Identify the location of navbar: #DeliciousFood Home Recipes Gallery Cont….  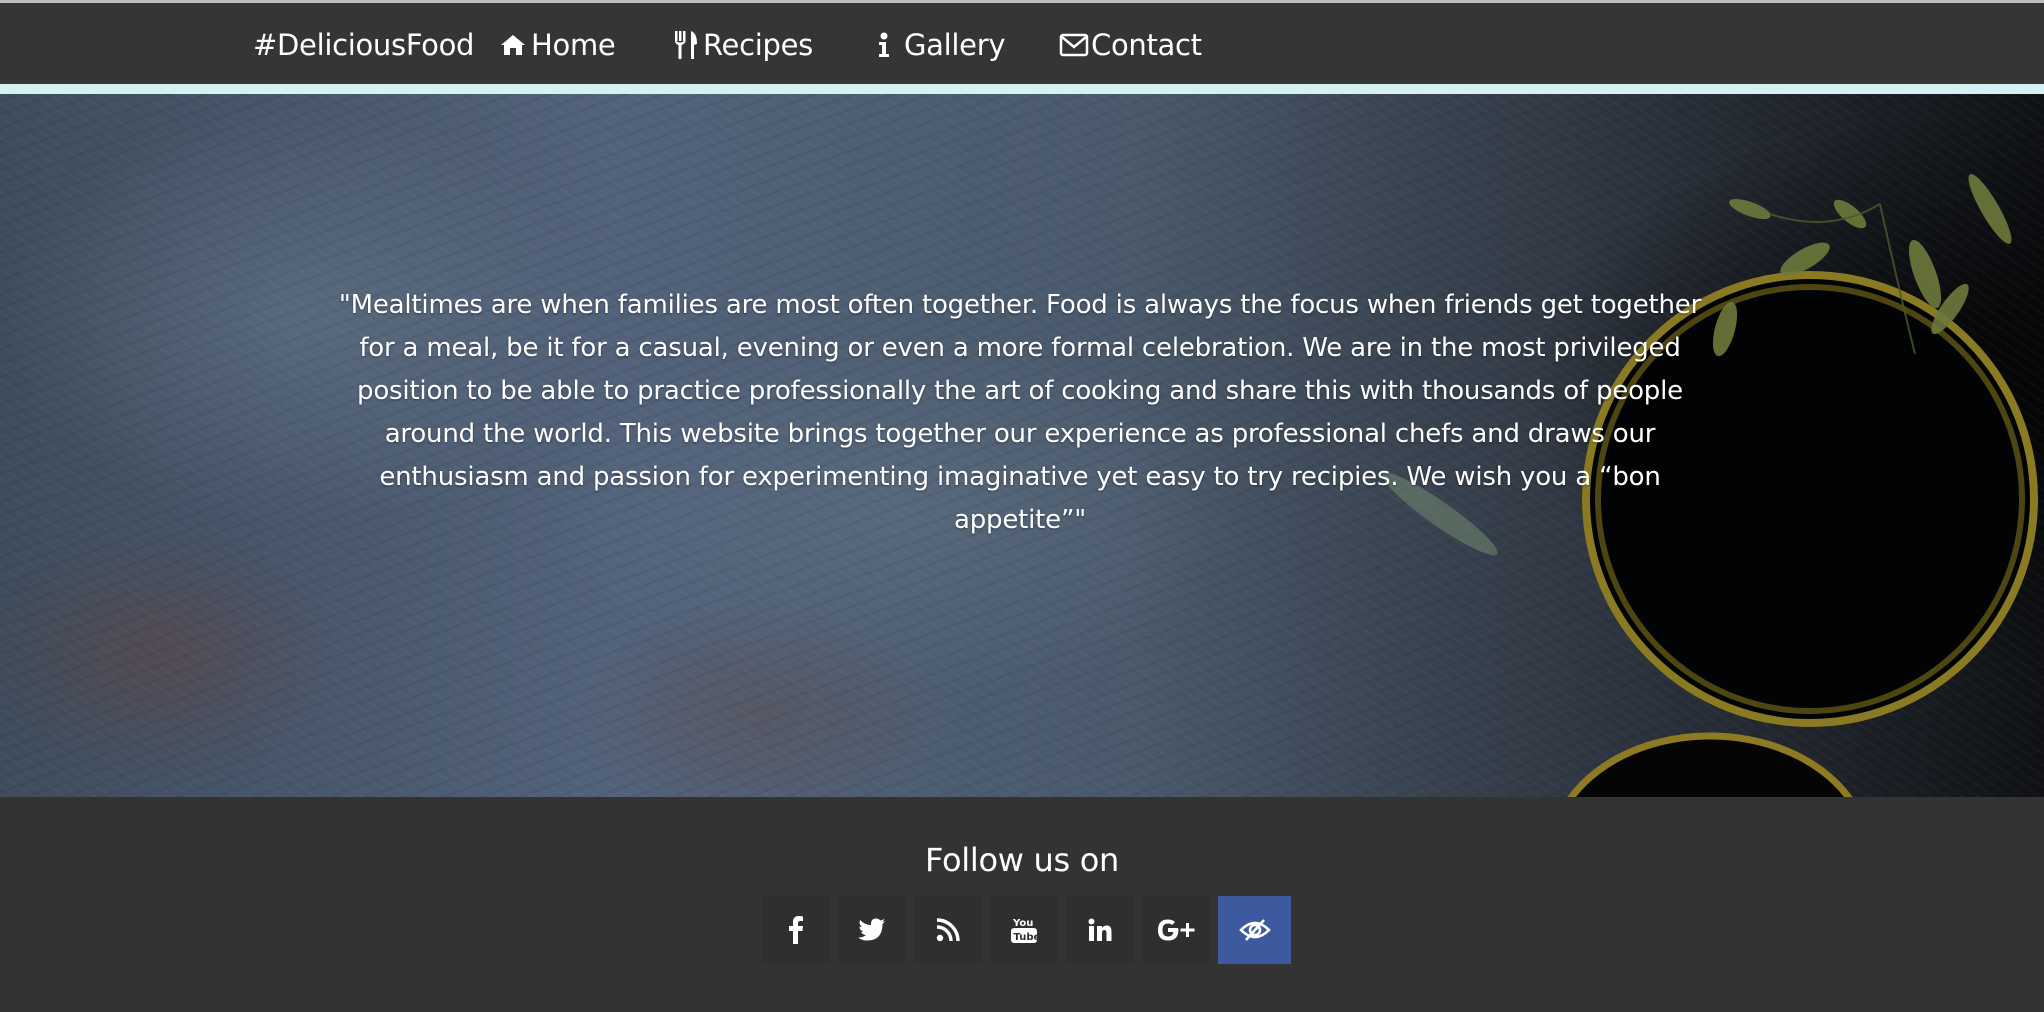
(1022, 42).